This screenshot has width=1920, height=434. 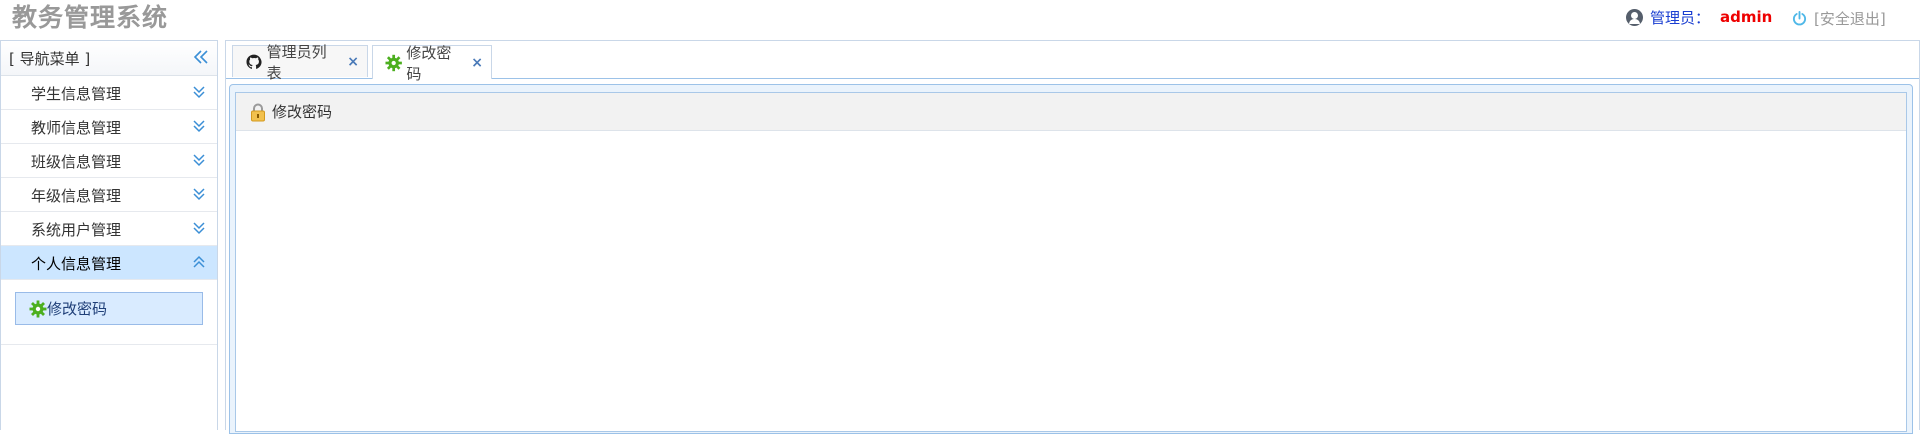 What do you see at coordinates (76, 196) in the screenshot?
I see `sidebar-item-label: 年级信息管理` at bounding box center [76, 196].